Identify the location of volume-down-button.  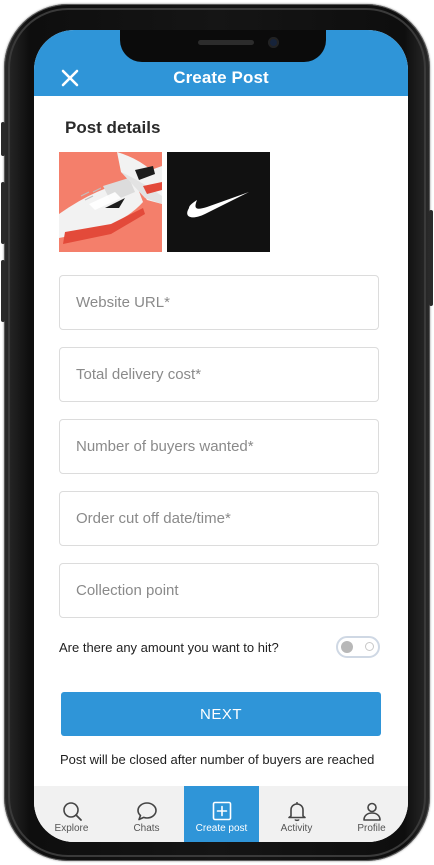
(3, 291).